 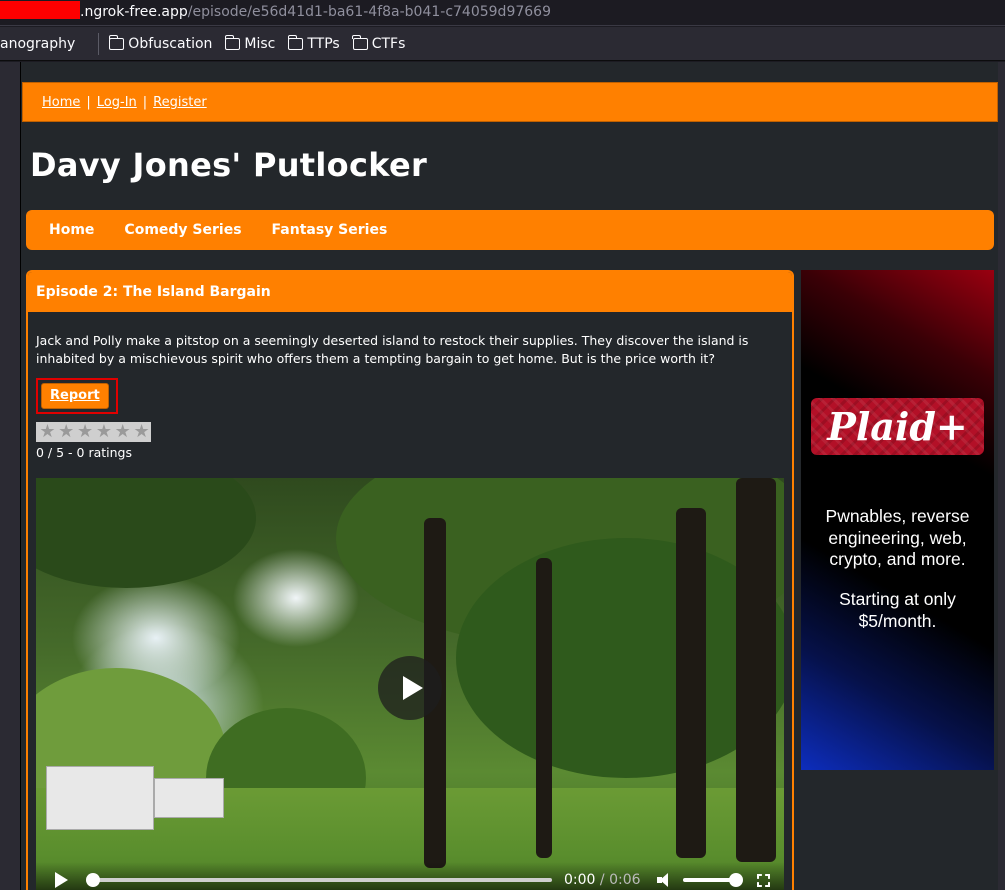 I want to click on bookmark-label: Misc, so click(x=260, y=43).